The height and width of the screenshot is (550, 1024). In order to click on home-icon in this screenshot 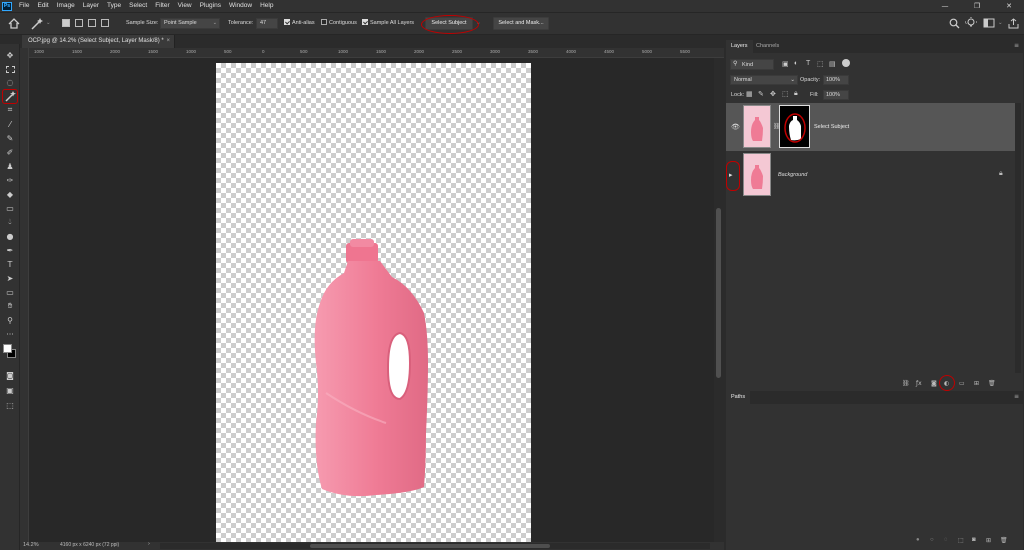, I will do `click(14, 23)`.